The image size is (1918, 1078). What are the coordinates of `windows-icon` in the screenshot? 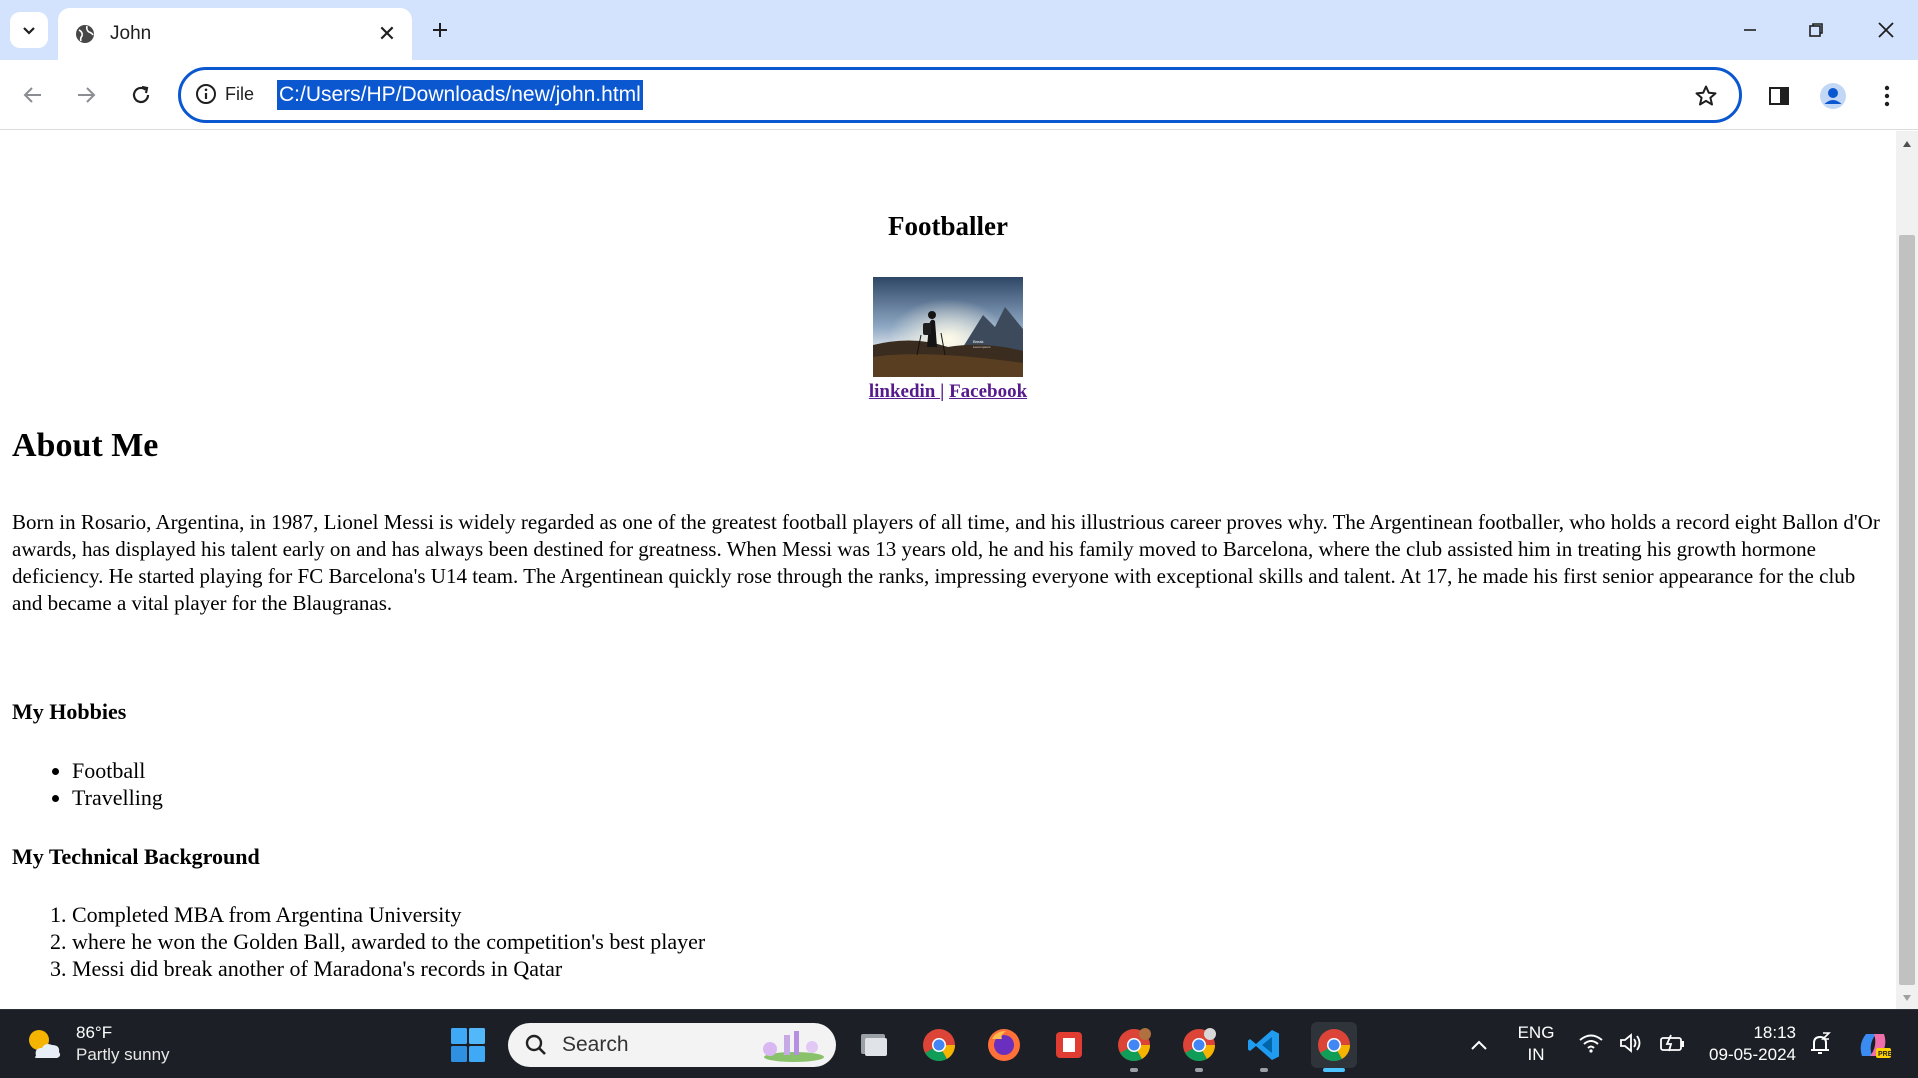 It's located at (468, 1045).